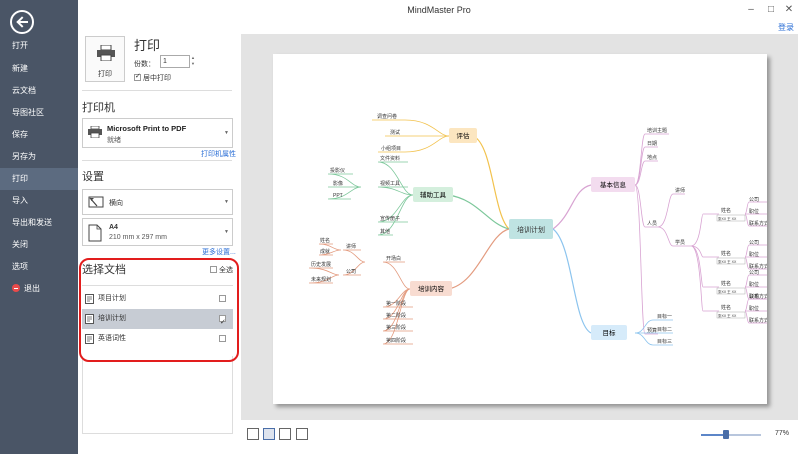 The width and height of the screenshot is (800, 454). I want to click on nav-item-exit: 退出, so click(39, 289).